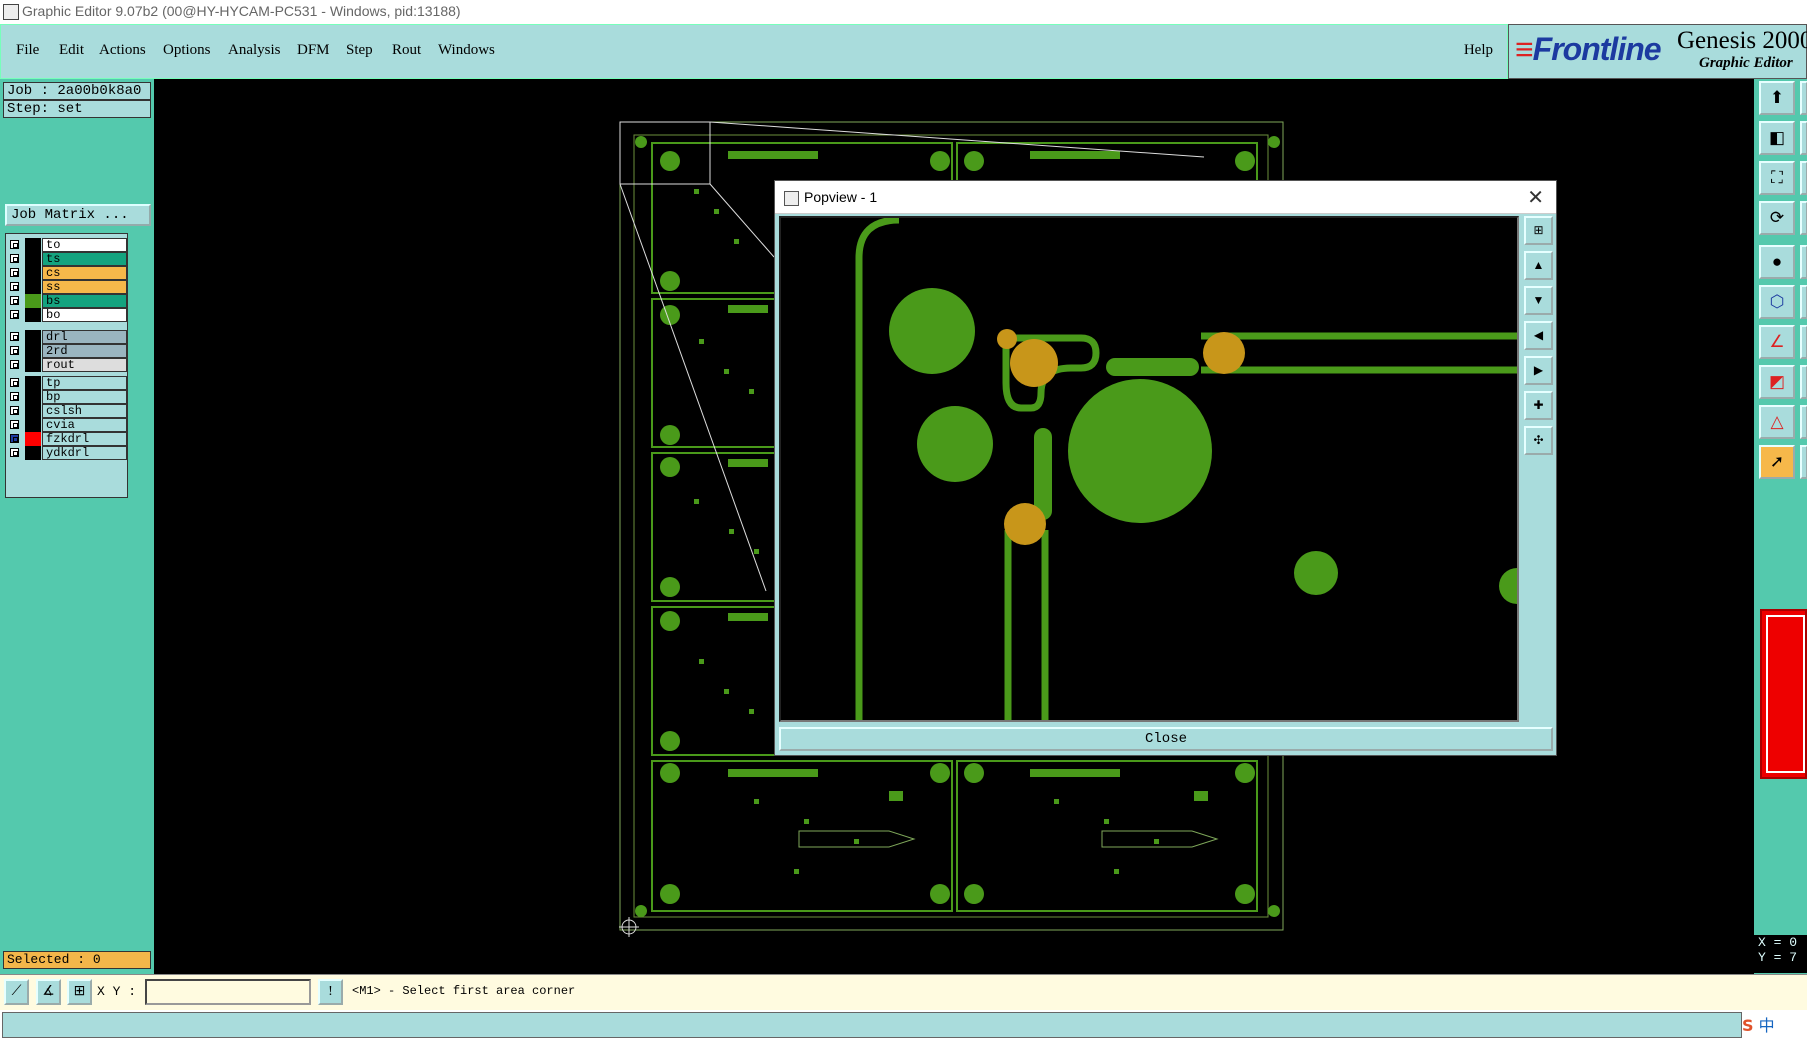 The height and width of the screenshot is (1043, 1807). What do you see at coordinates (1538, 230) in the screenshot?
I see `popview-zoom-home-button: ⊞` at bounding box center [1538, 230].